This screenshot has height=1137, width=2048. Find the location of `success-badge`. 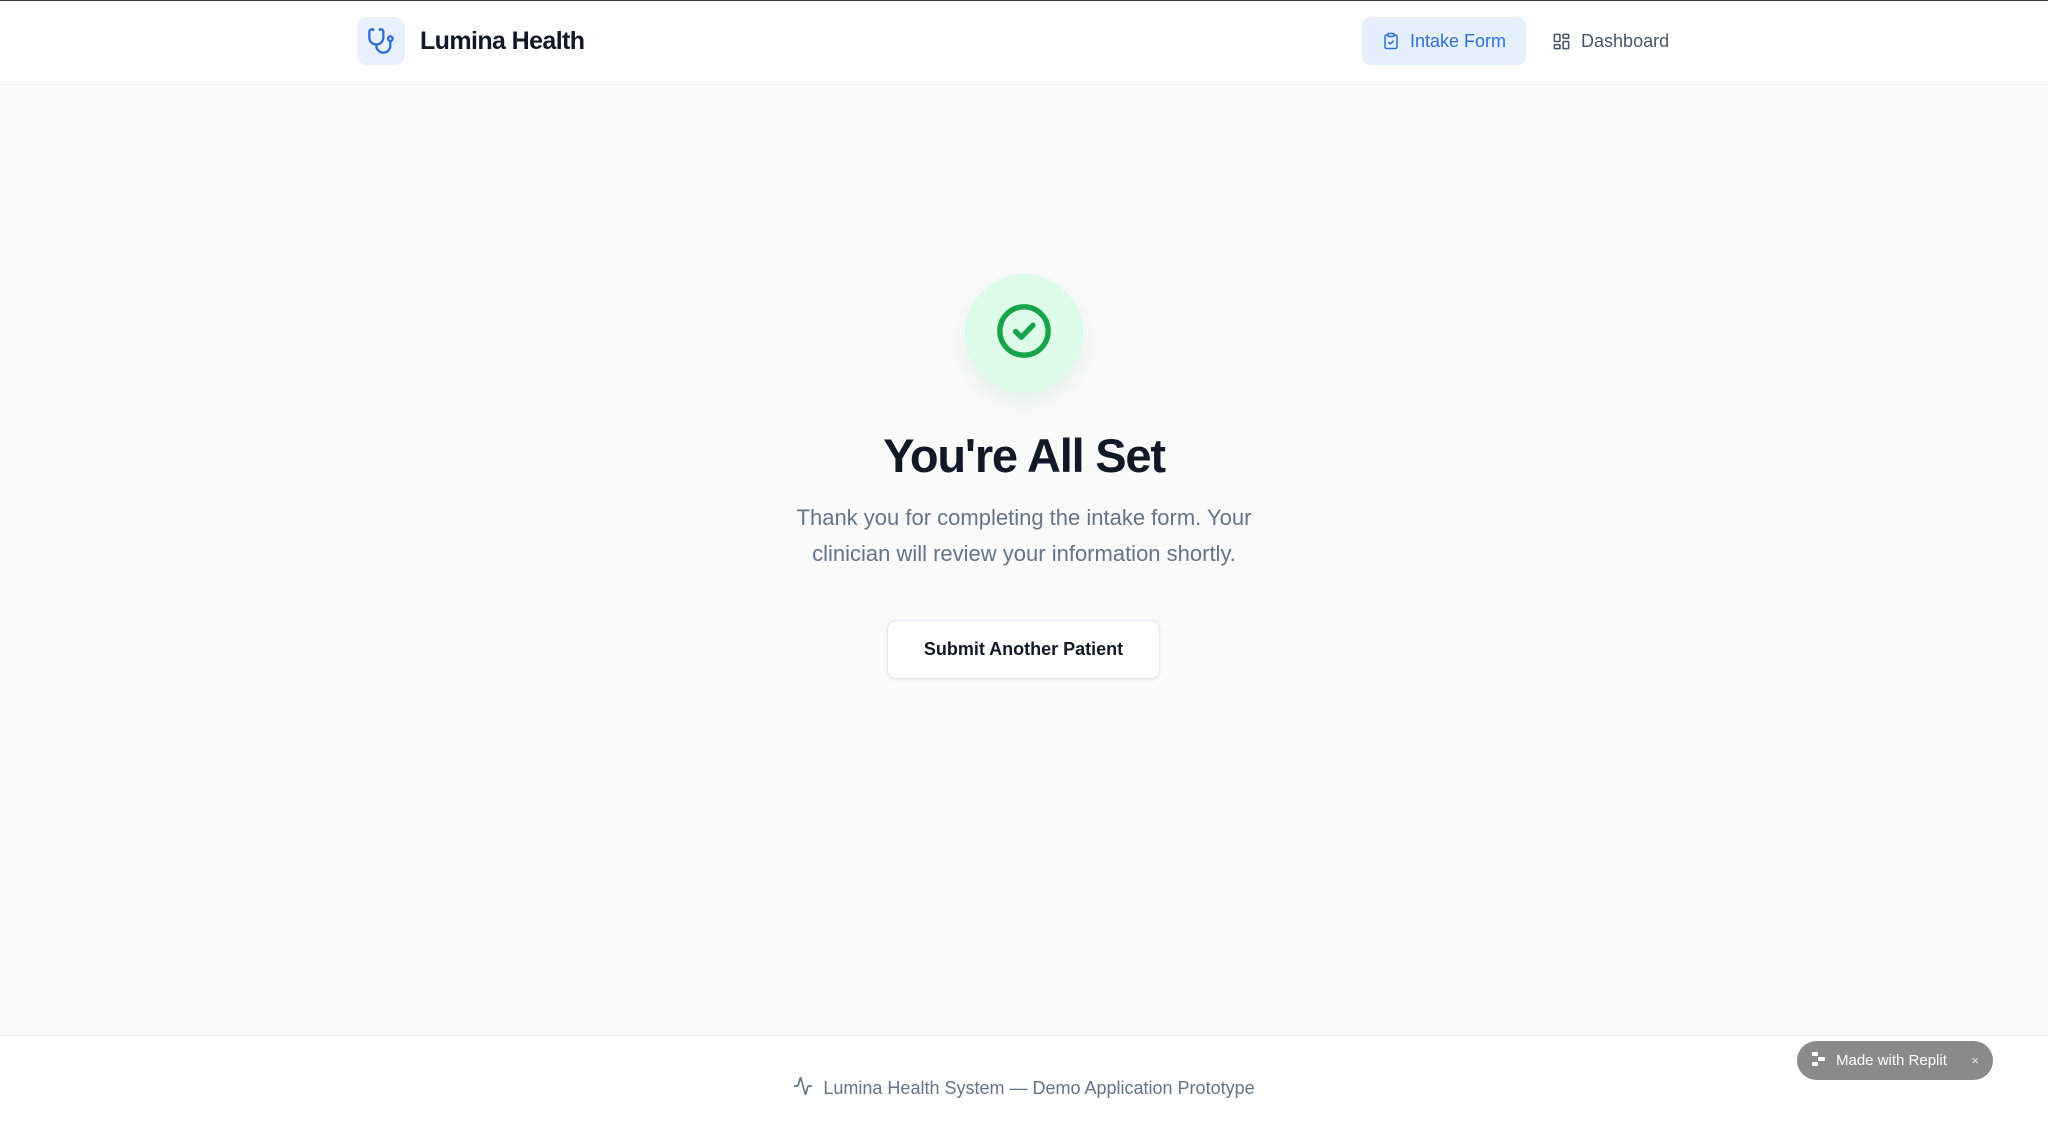

success-badge is located at coordinates (1024, 333).